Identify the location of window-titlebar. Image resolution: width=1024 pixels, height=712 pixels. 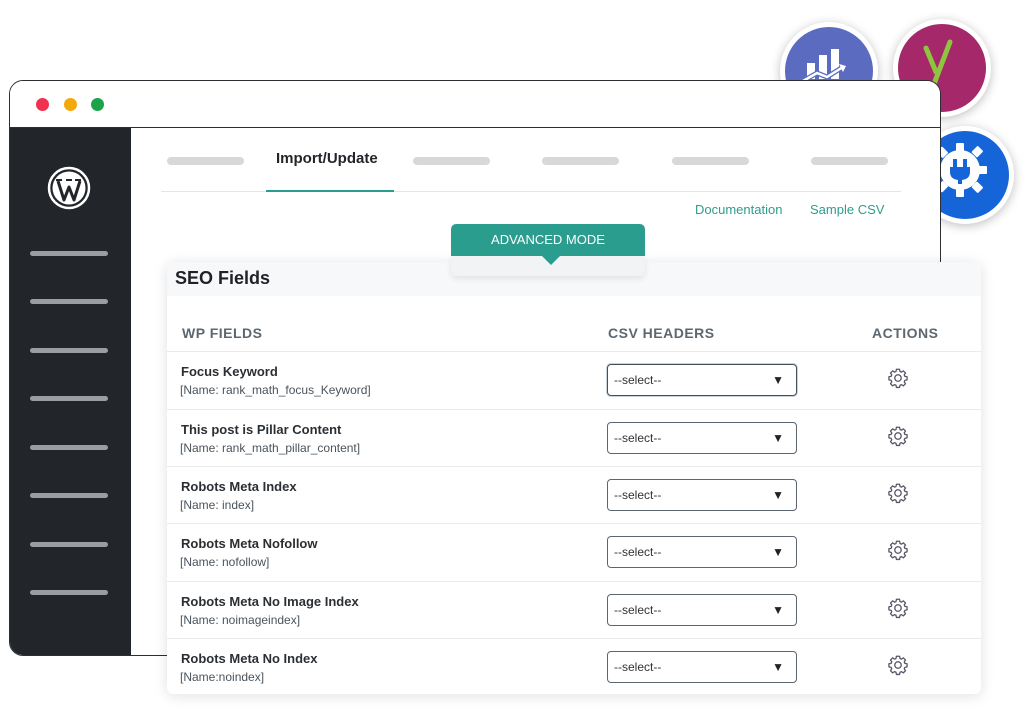
(475, 104).